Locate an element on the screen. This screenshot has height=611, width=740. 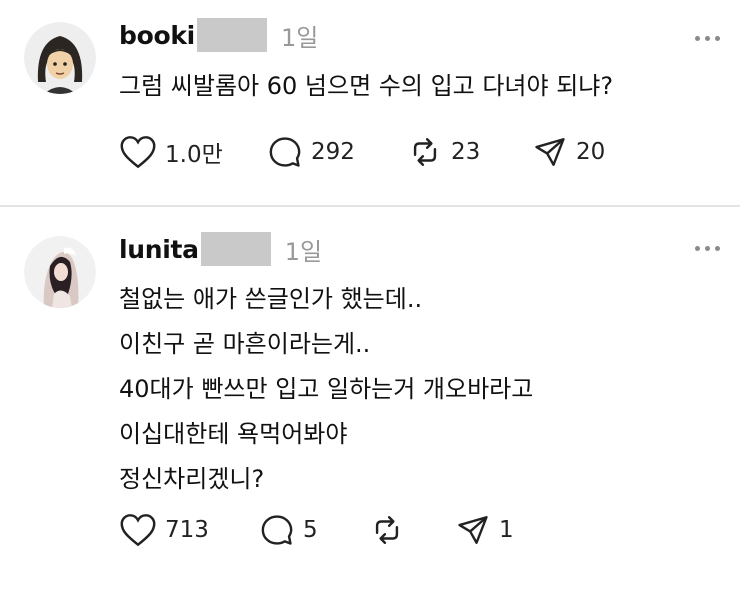
post-text: 그럼 씨발롬아 60 넘으면 수의 입고 다녀야 되냐? is located at coordinates (366, 86).